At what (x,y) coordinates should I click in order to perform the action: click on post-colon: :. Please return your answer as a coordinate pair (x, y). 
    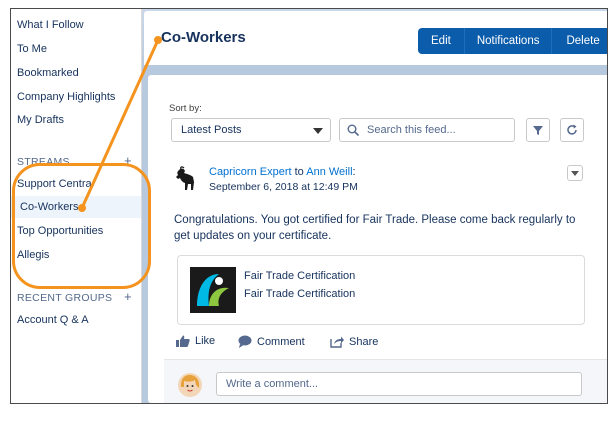
    Looking at the image, I should click on (354, 172).